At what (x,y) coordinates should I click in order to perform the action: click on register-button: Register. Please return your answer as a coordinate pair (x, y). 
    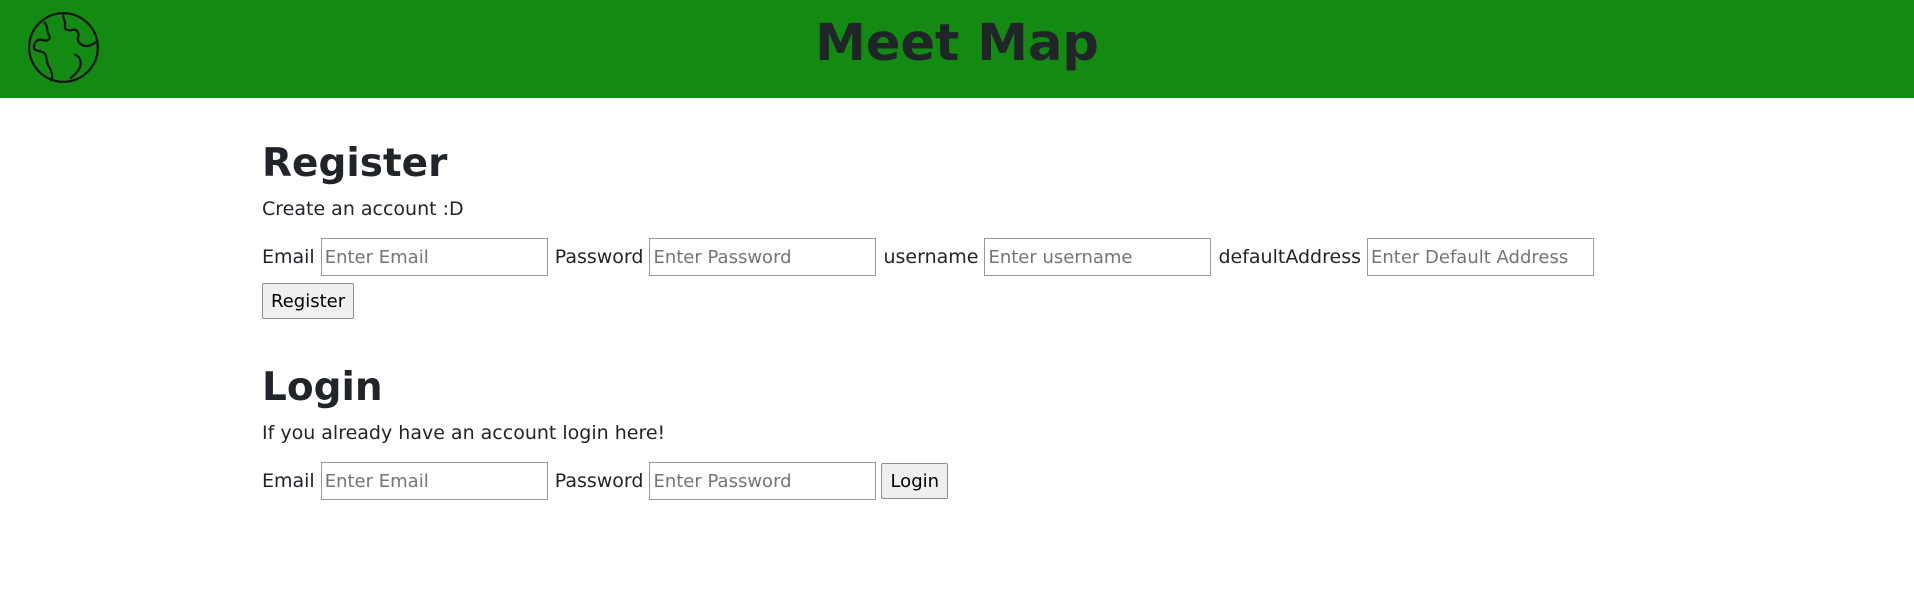
    Looking at the image, I should click on (308, 301).